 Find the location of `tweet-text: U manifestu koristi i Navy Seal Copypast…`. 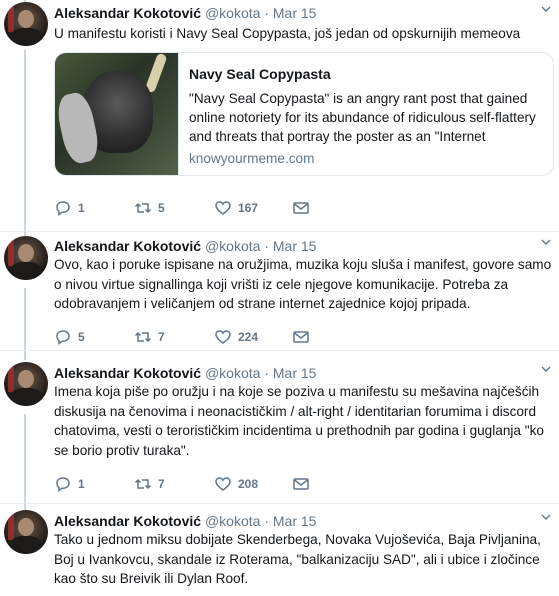

tweet-text: U manifestu koristi i Navy Seal Copypast… is located at coordinates (287, 33).